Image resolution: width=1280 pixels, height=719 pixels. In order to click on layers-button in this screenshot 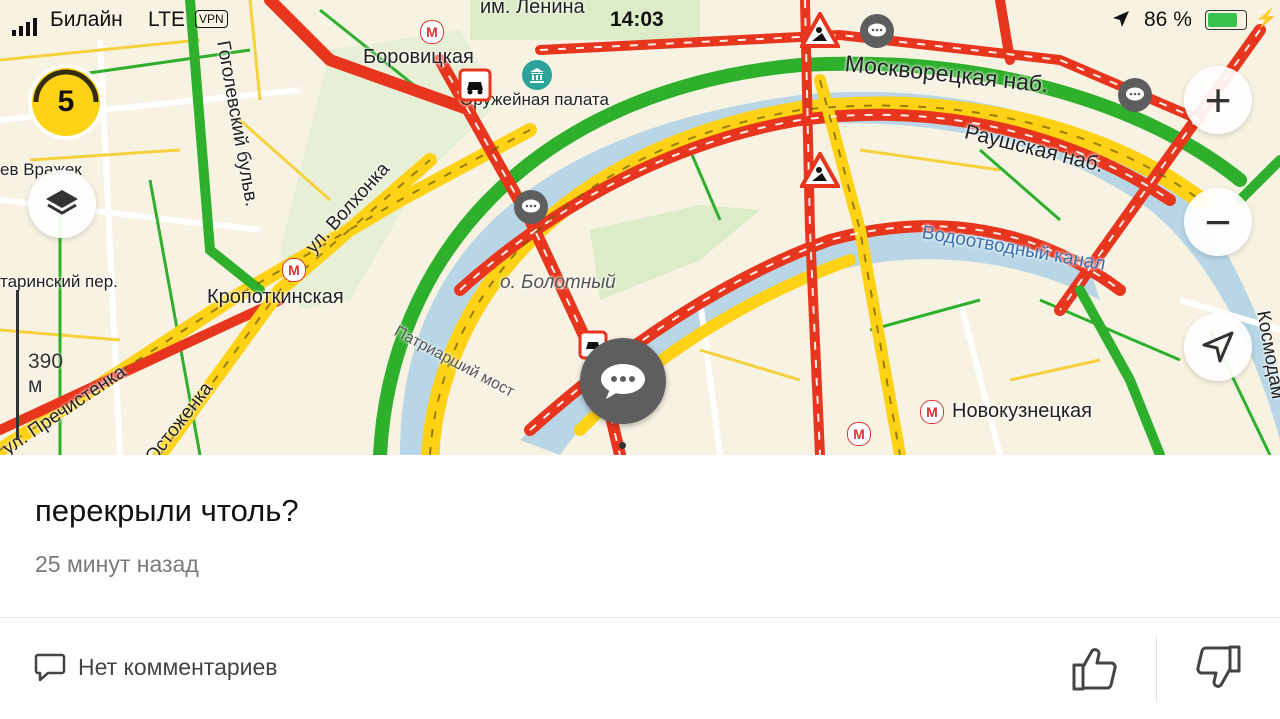, I will do `click(62, 204)`.